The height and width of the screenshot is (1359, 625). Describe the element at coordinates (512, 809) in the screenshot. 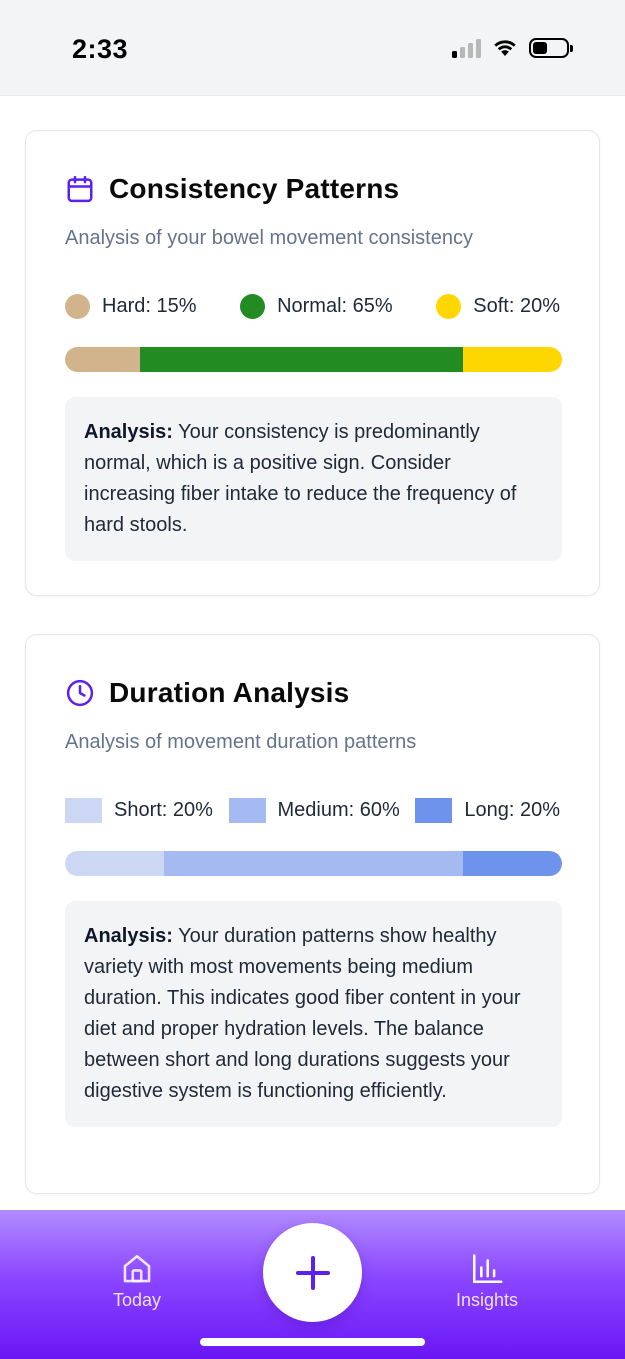

I see `legend-label-long: Long: 20%` at that location.